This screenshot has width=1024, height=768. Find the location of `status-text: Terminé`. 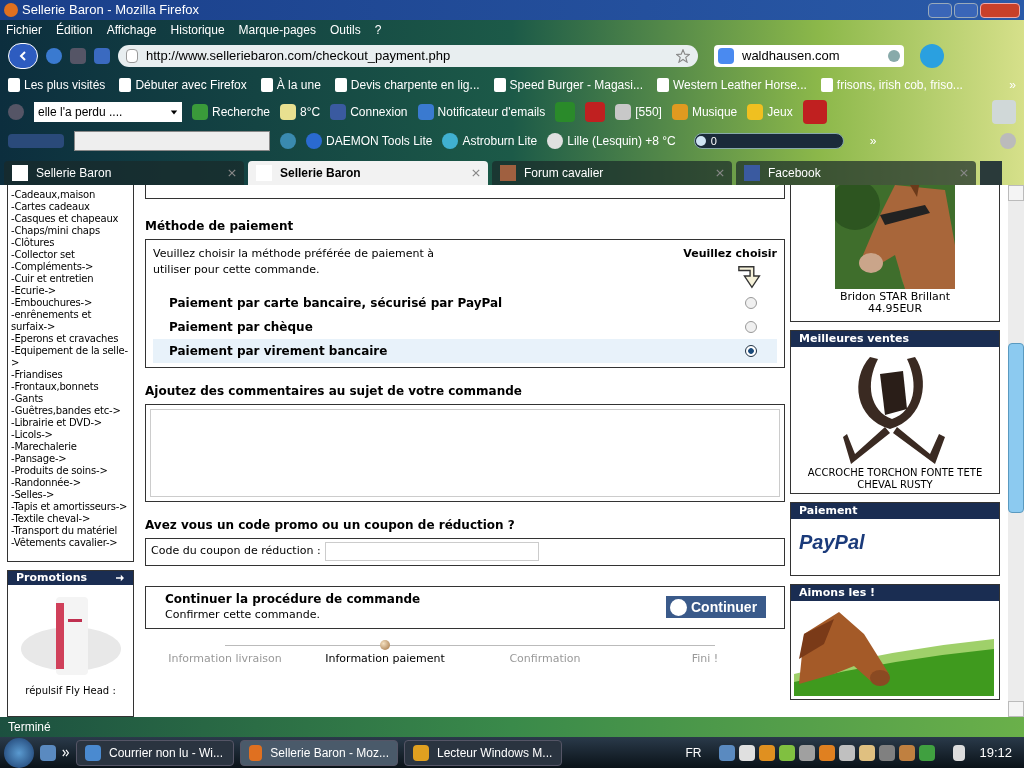

status-text: Terminé is located at coordinates (29, 727).